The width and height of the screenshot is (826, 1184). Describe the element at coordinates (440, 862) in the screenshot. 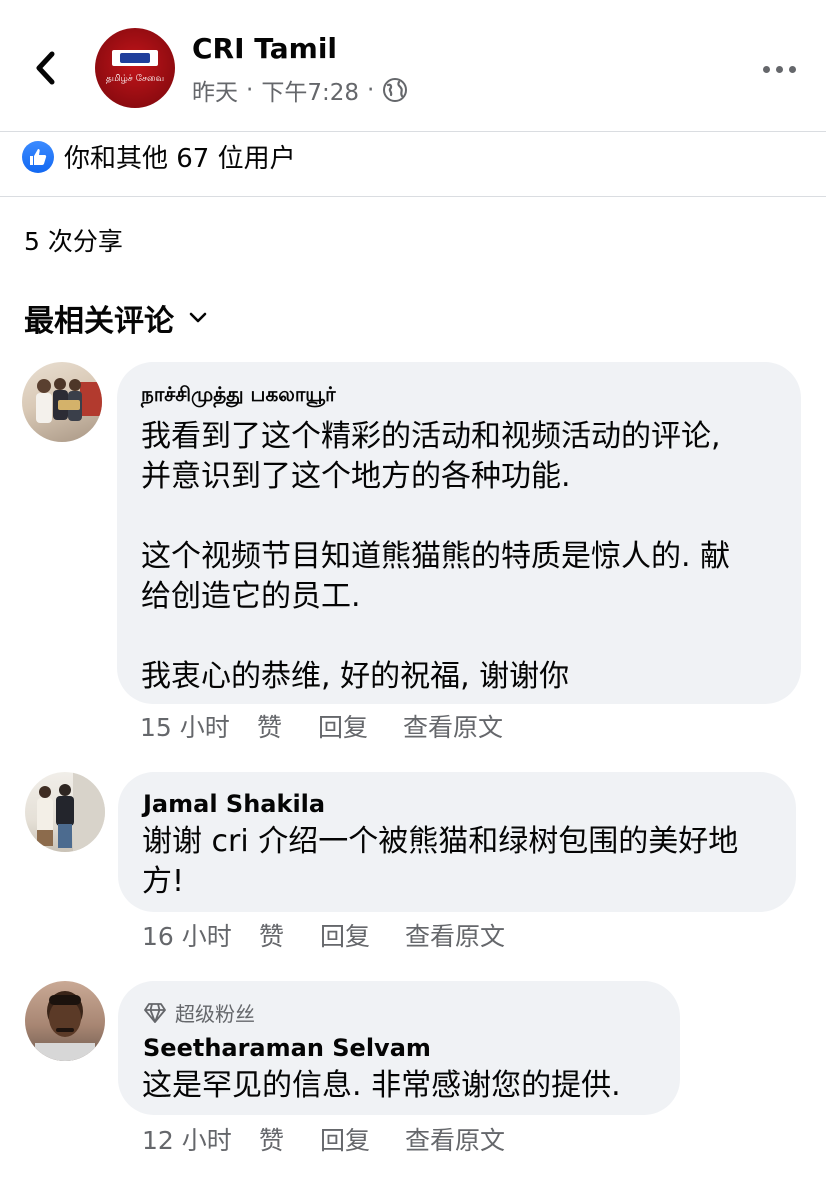

I see `comment-text: 谢谢 cri 介绍一个被熊猫和绿树包围的美好地 方!` at that location.